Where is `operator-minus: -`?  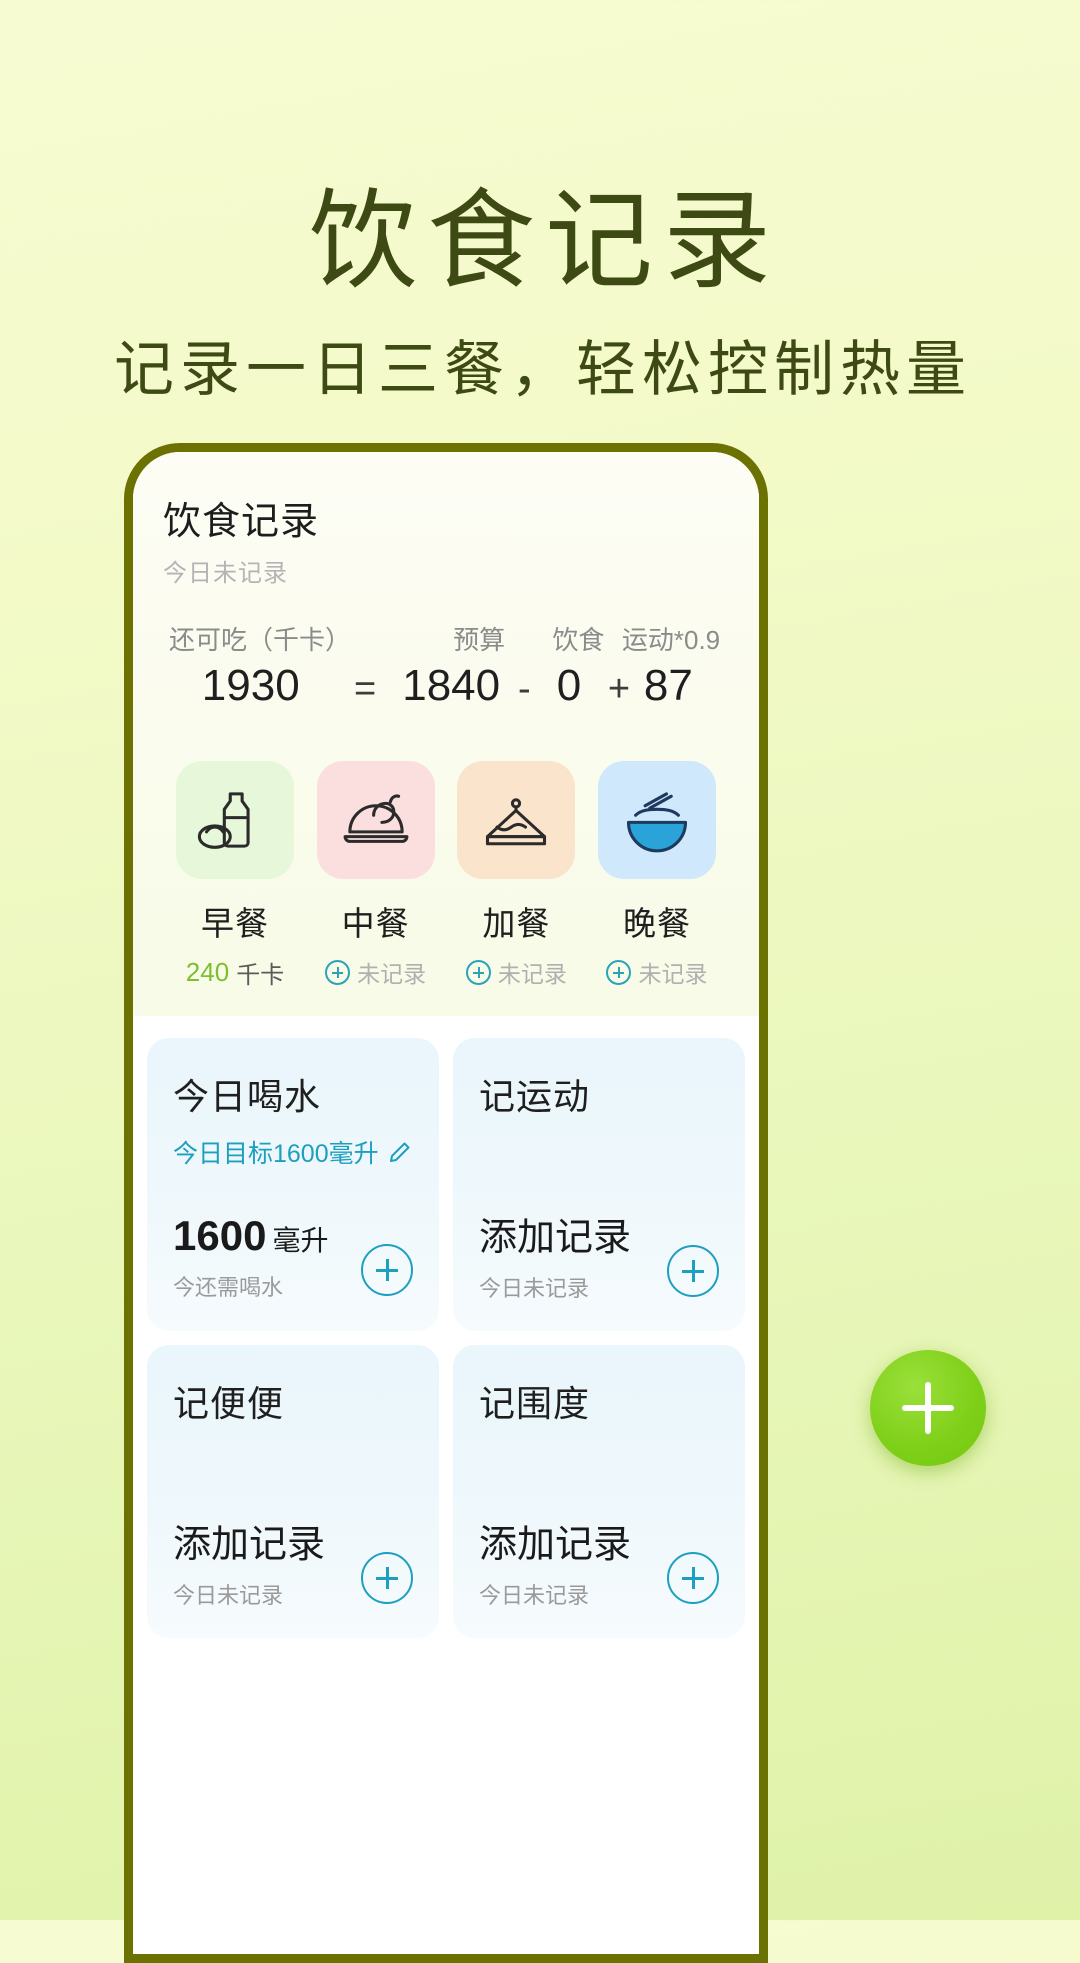 operator-minus: - is located at coordinates (524, 689).